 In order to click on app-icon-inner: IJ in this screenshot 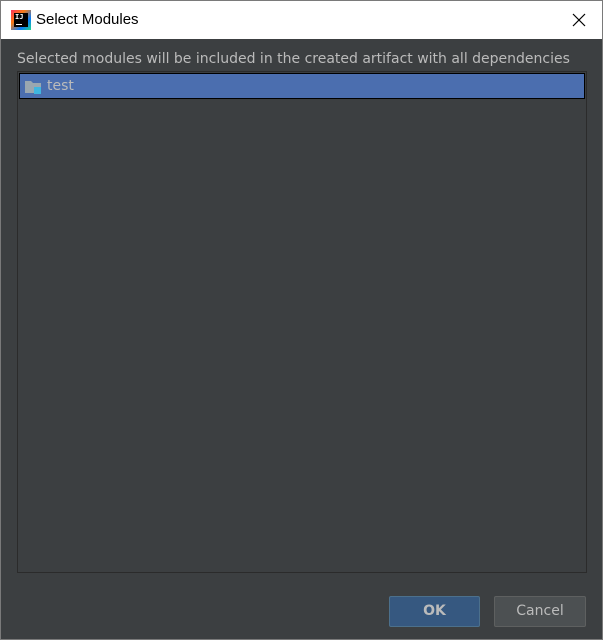, I will do `click(21, 20)`.